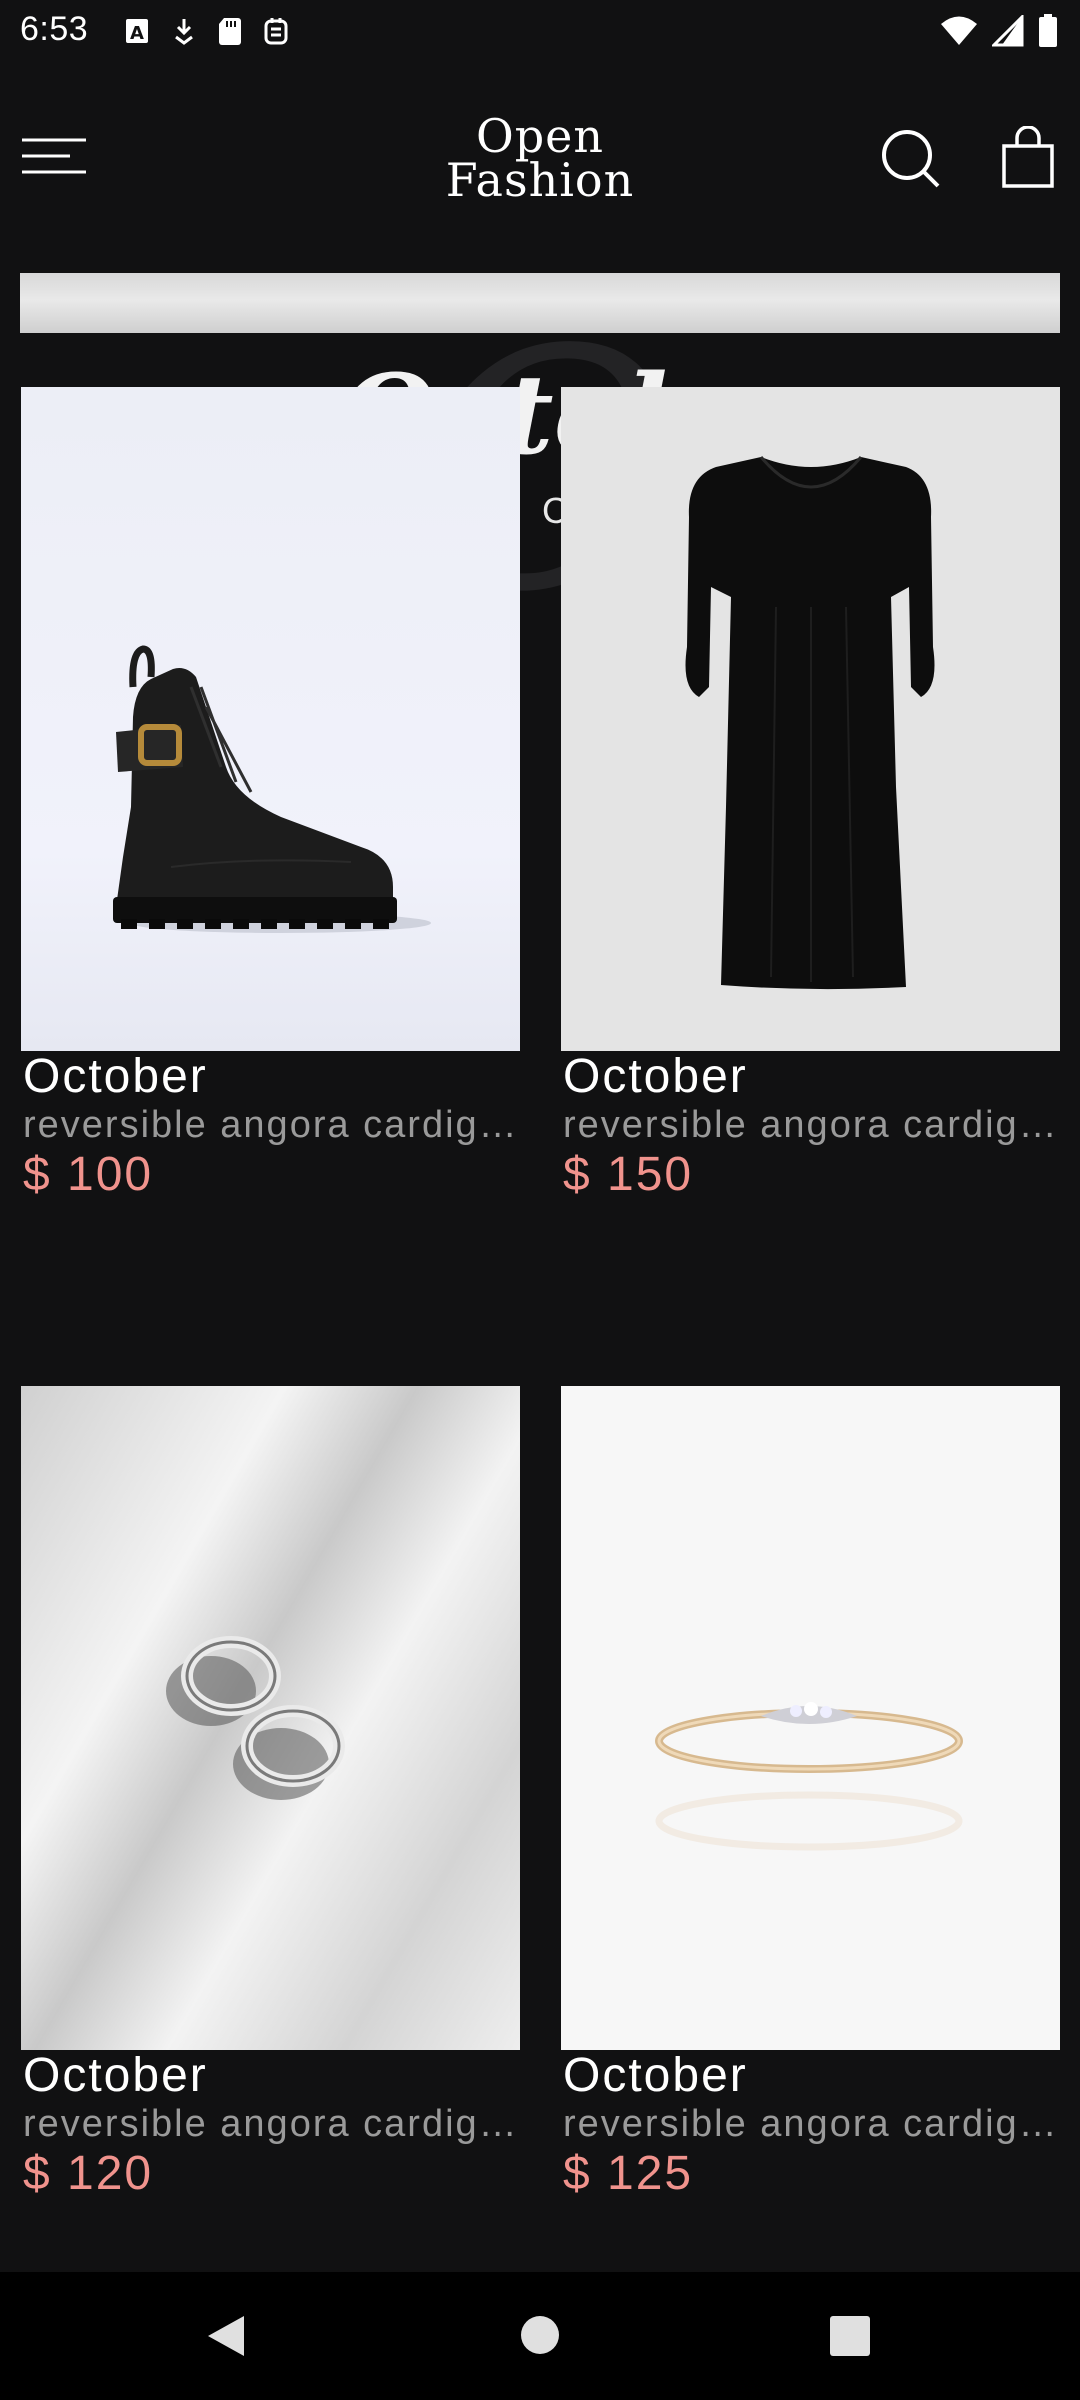 The width and height of the screenshot is (1080, 2400). What do you see at coordinates (850, 2336) in the screenshot?
I see `recents-square-icon` at bounding box center [850, 2336].